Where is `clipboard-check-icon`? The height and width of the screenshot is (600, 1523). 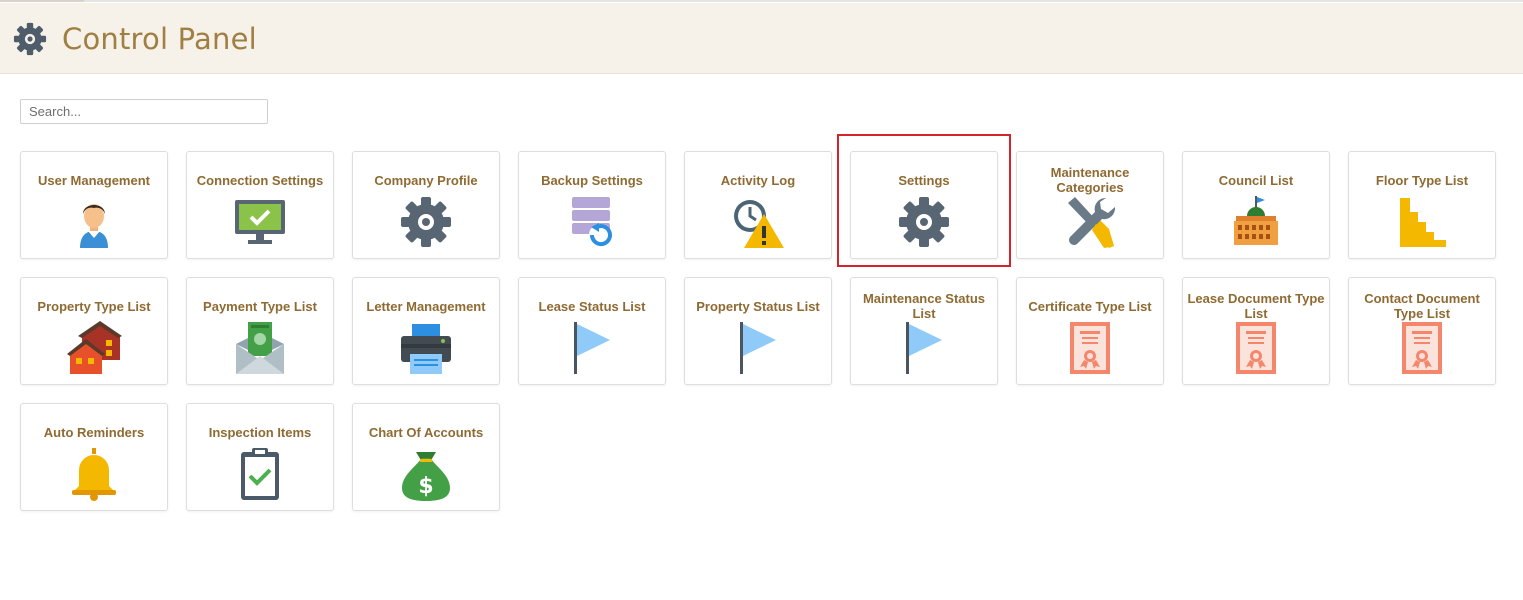
clipboard-check-icon is located at coordinates (260, 474).